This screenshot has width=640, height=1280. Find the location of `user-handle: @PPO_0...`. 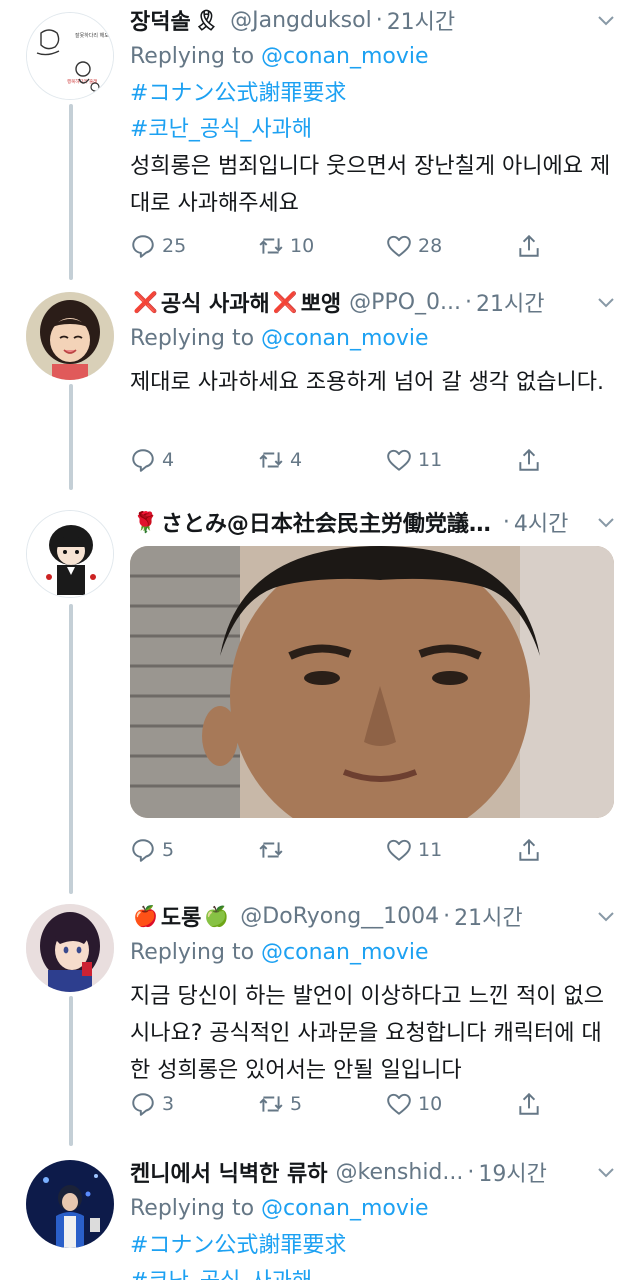

user-handle: @PPO_0... is located at coordinates (405, 302).